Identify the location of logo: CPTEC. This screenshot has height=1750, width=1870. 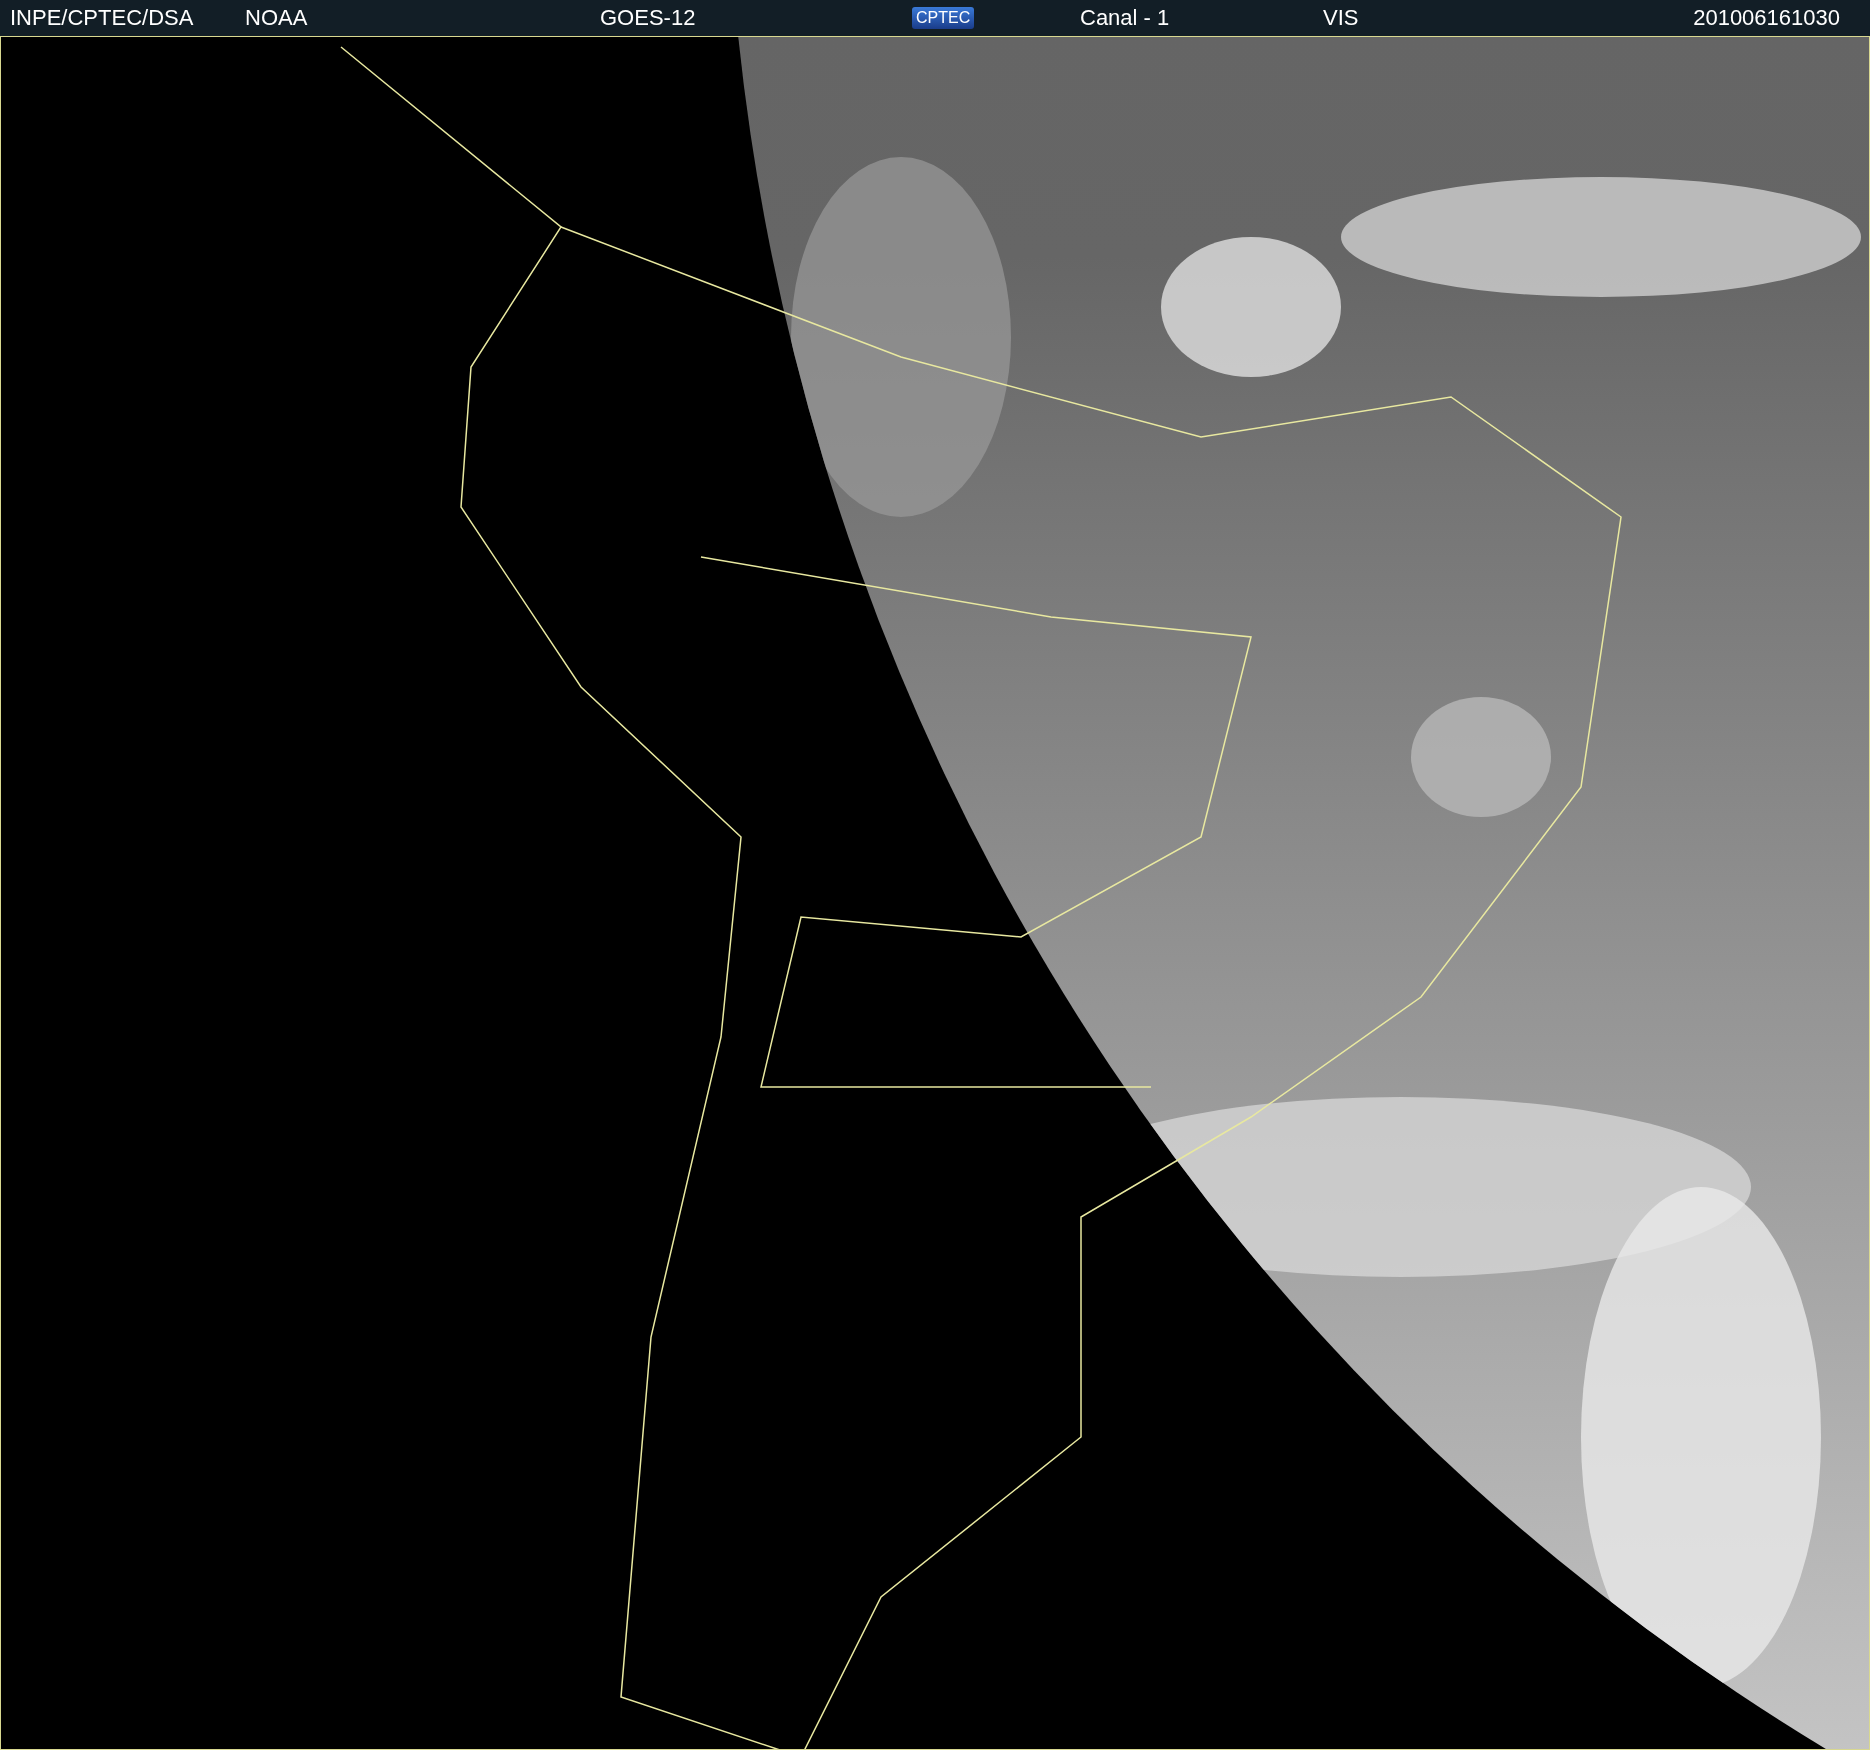
(943, 18).